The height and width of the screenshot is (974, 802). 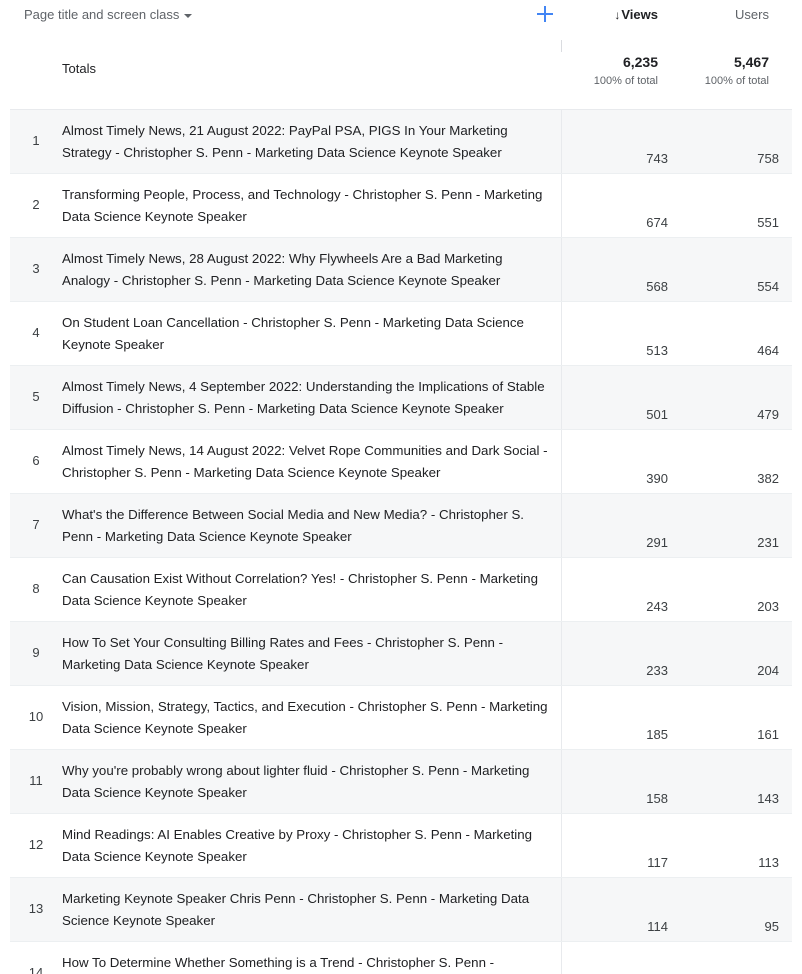 I want to click on row-users-value: 143, so click(x=768, y=798).